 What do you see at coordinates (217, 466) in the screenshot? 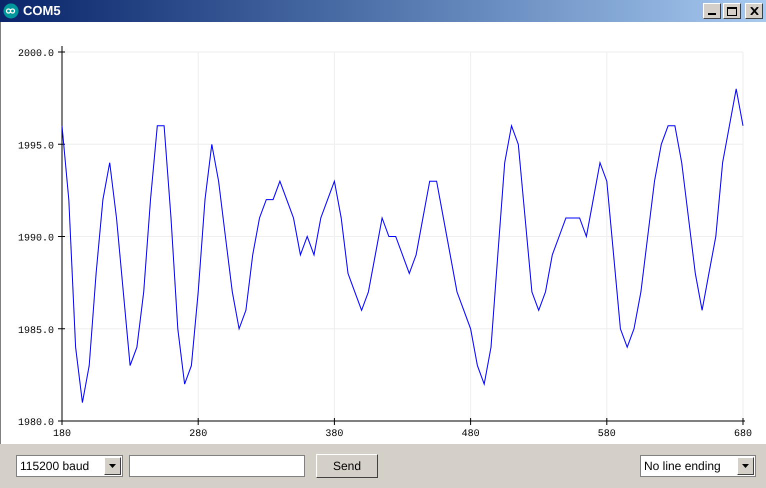
I see `message-input-field` at bounding box center [217, 466].